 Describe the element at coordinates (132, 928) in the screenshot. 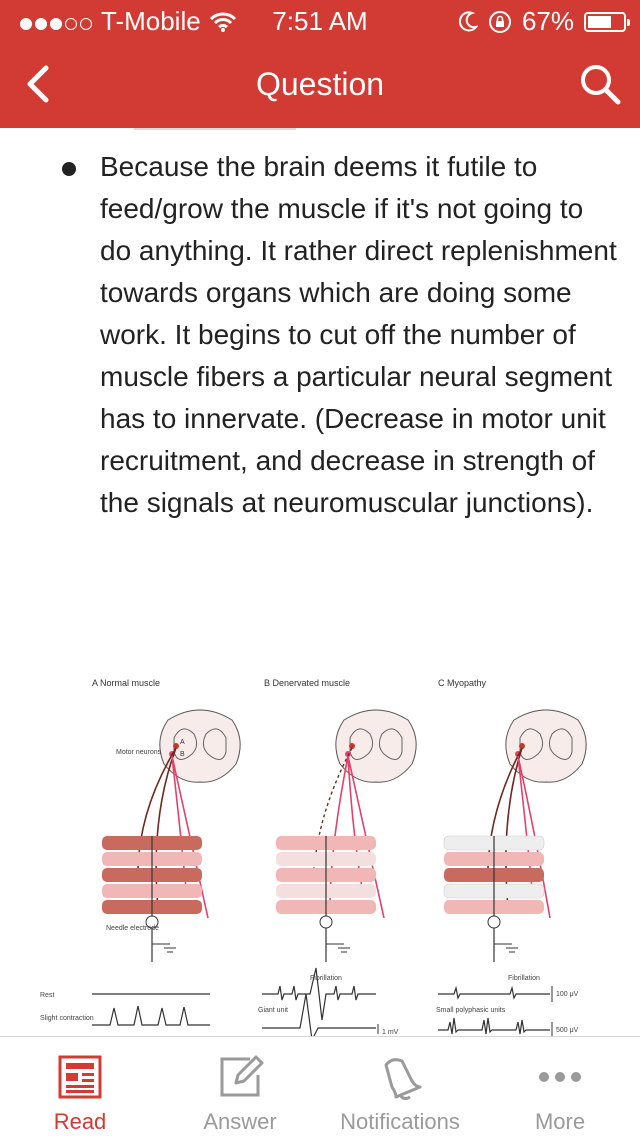

I see `needle-electrode-label: Needle electrode` at that location.